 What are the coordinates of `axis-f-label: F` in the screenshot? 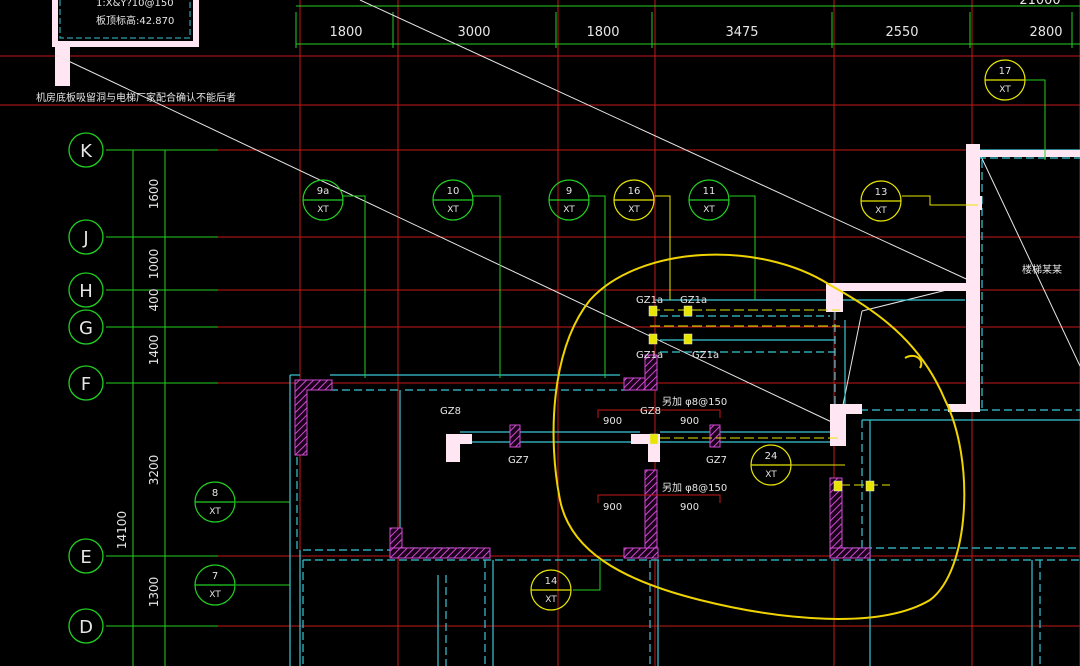 It's located at (86, 384).